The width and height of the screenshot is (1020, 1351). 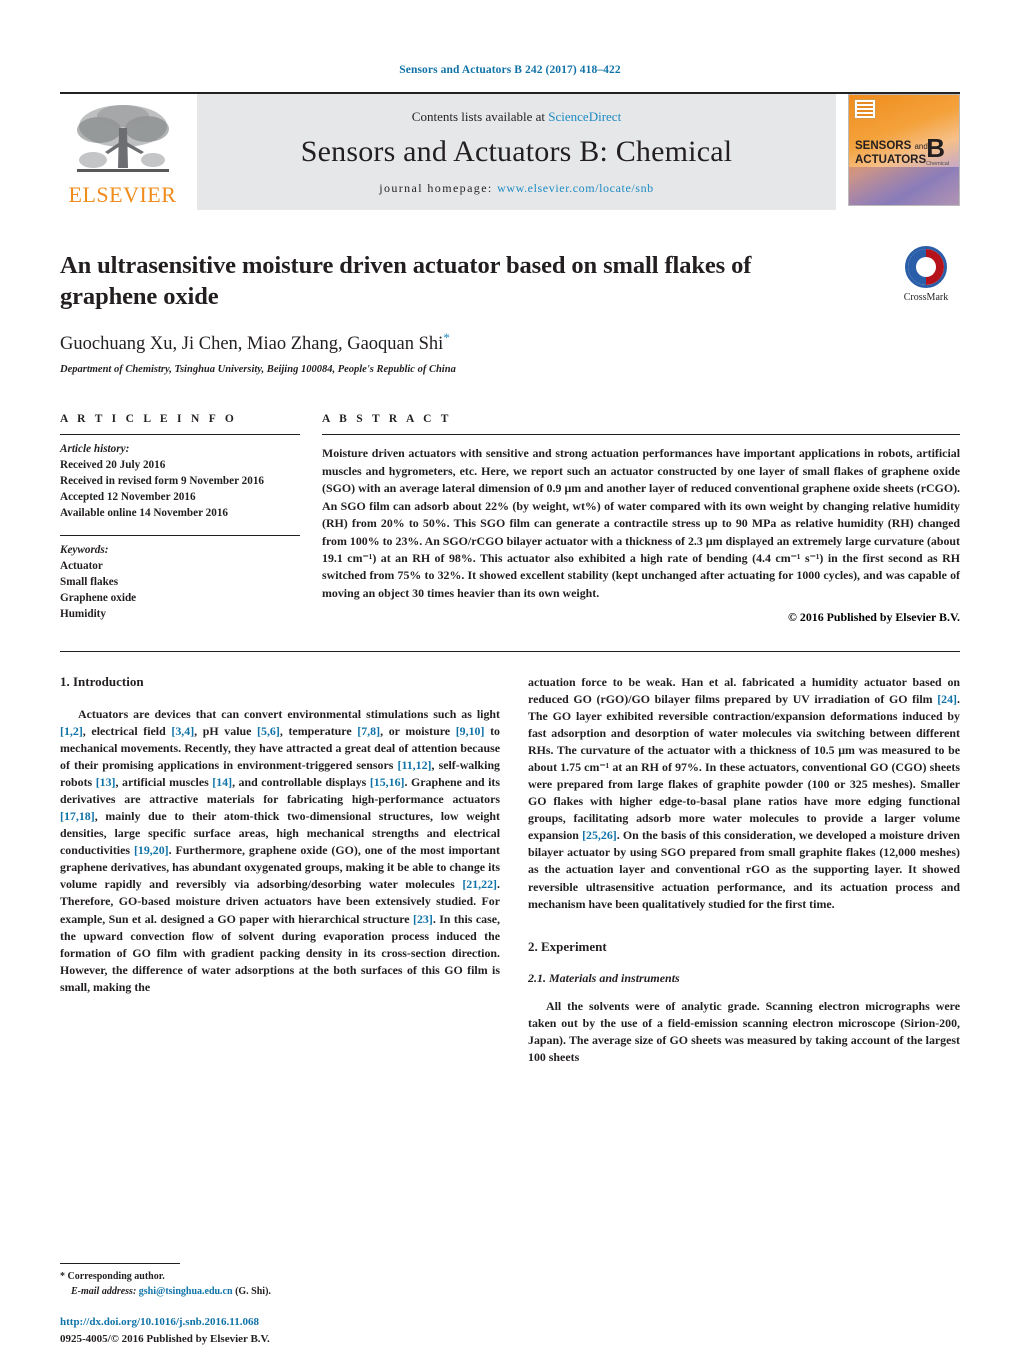 I want to click on cover-line1: SENSORS, so click(x=883, y=146).